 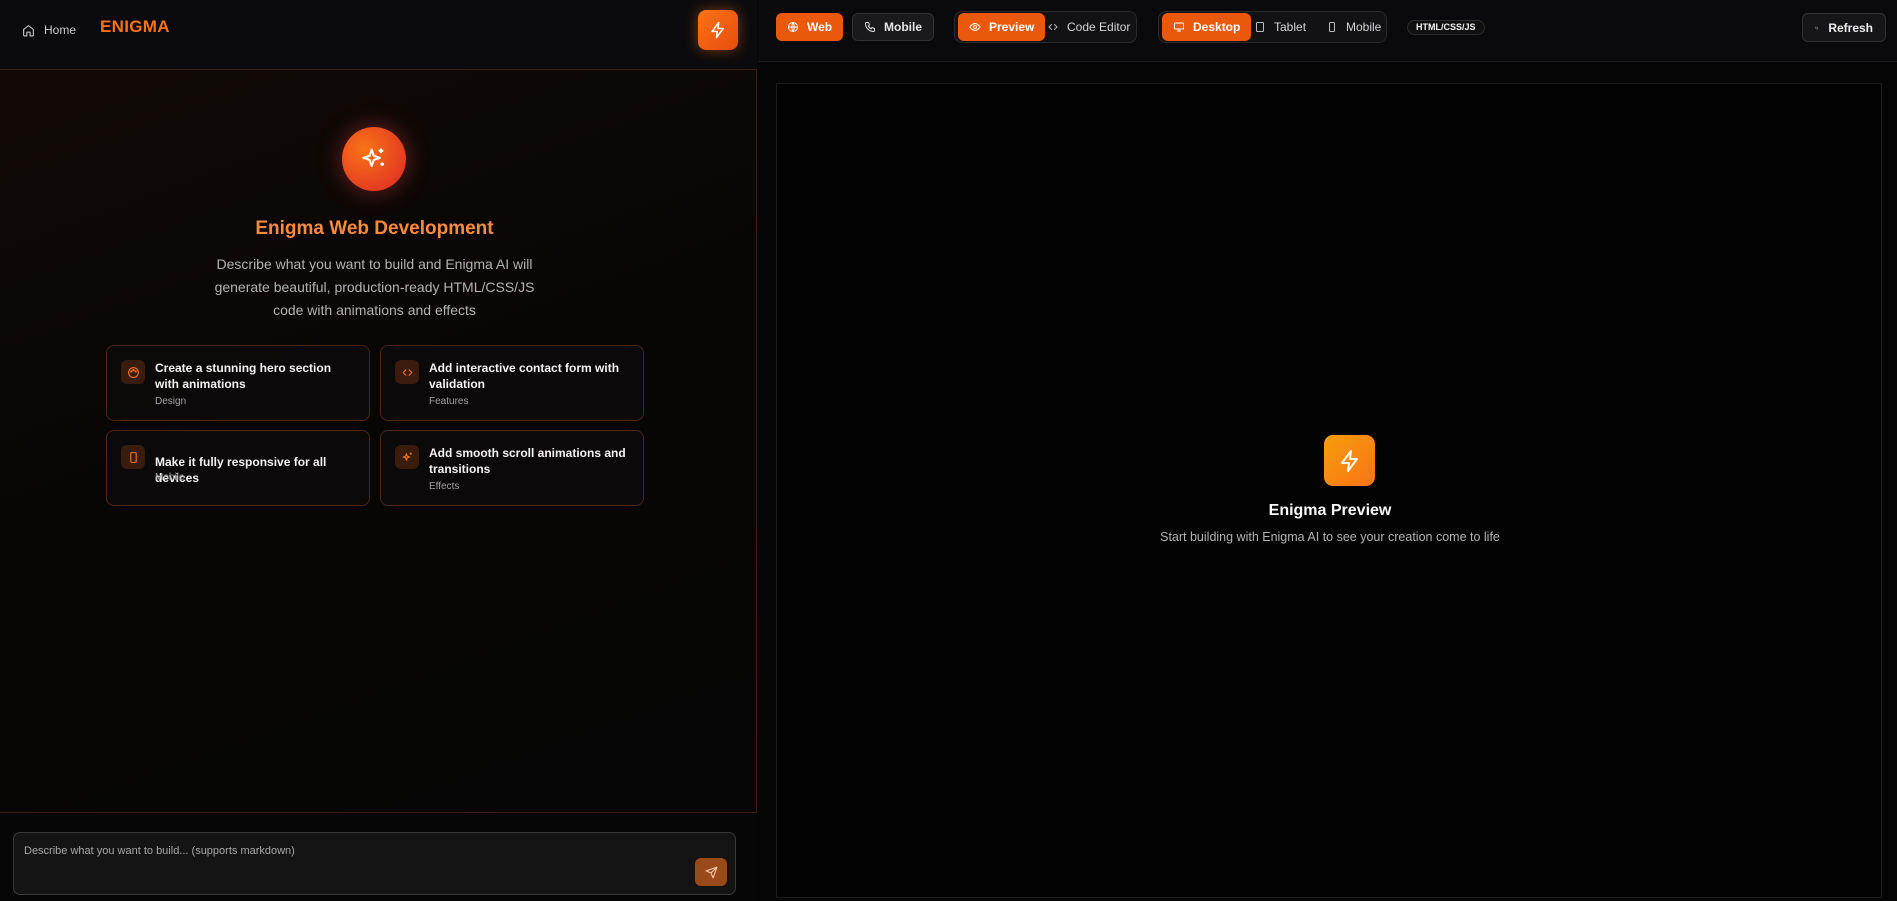 I want to click on platform-web-button: Web, so click(x=810, y=27).